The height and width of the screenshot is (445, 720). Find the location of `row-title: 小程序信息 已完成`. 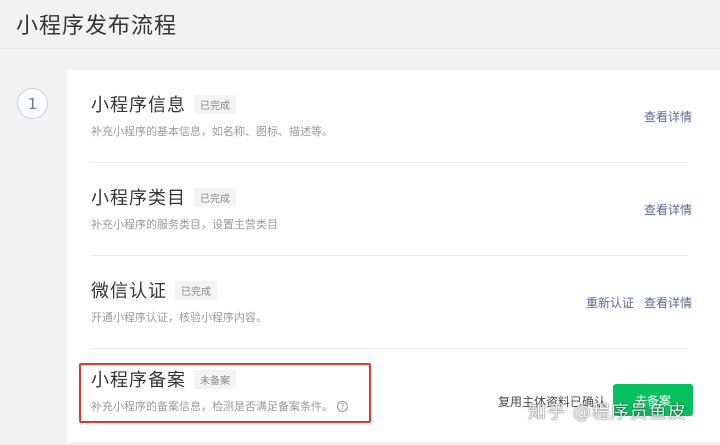

row-title: 小程序信息 已完成 is located at coordinates (163, 104).